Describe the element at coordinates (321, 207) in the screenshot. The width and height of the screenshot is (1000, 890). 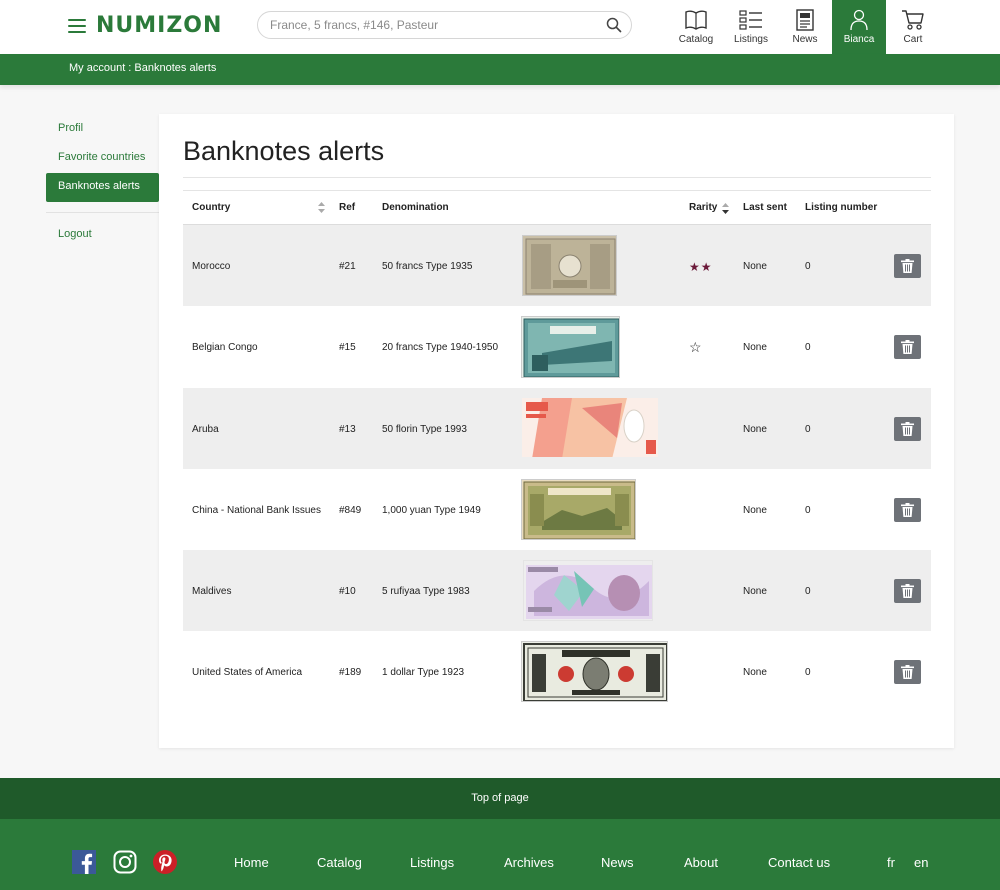
I see `sort-icon` at that location.